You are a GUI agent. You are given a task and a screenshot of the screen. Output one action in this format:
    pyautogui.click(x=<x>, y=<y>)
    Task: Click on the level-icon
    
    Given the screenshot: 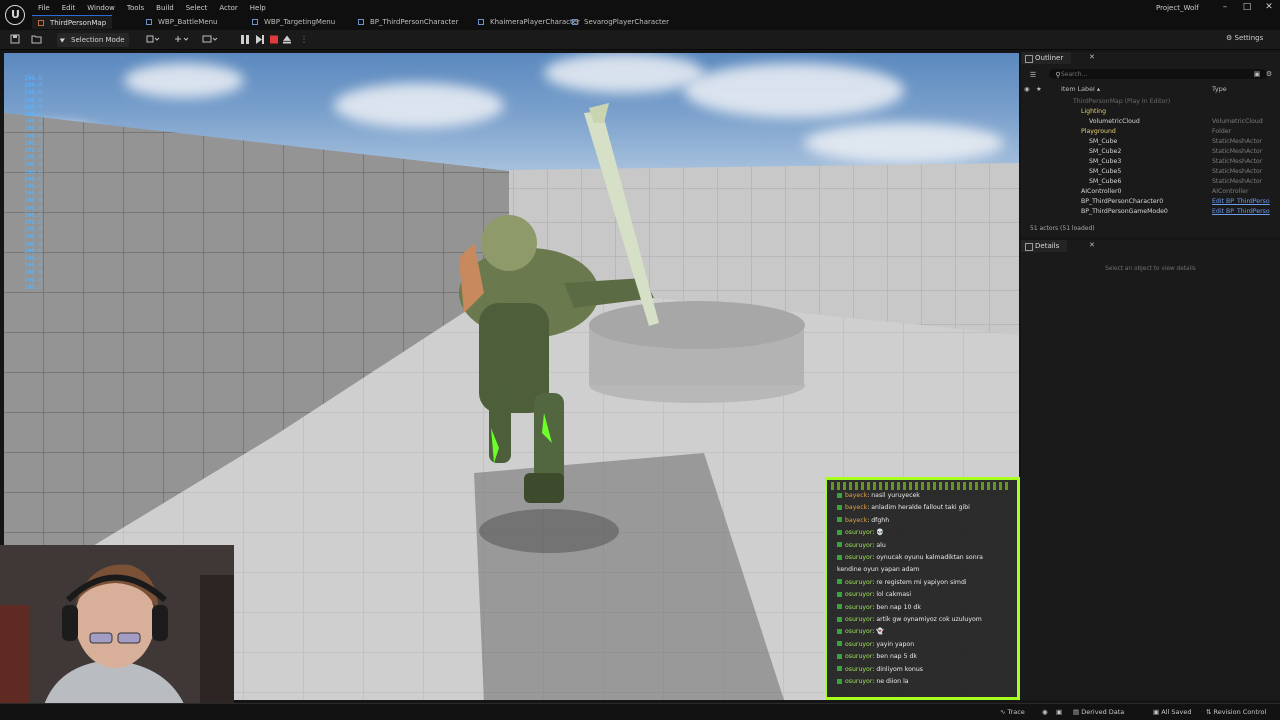 What is the action you would take?
    pyautogui.click(x=41, y=22)
    